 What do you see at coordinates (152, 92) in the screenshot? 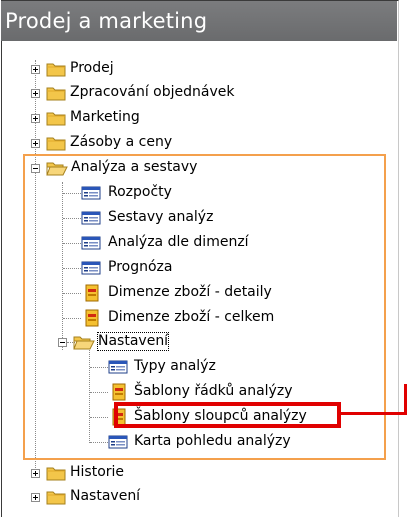
I see `tree-item-label: Zpracování objednávek` at bounding box center [152, 92].